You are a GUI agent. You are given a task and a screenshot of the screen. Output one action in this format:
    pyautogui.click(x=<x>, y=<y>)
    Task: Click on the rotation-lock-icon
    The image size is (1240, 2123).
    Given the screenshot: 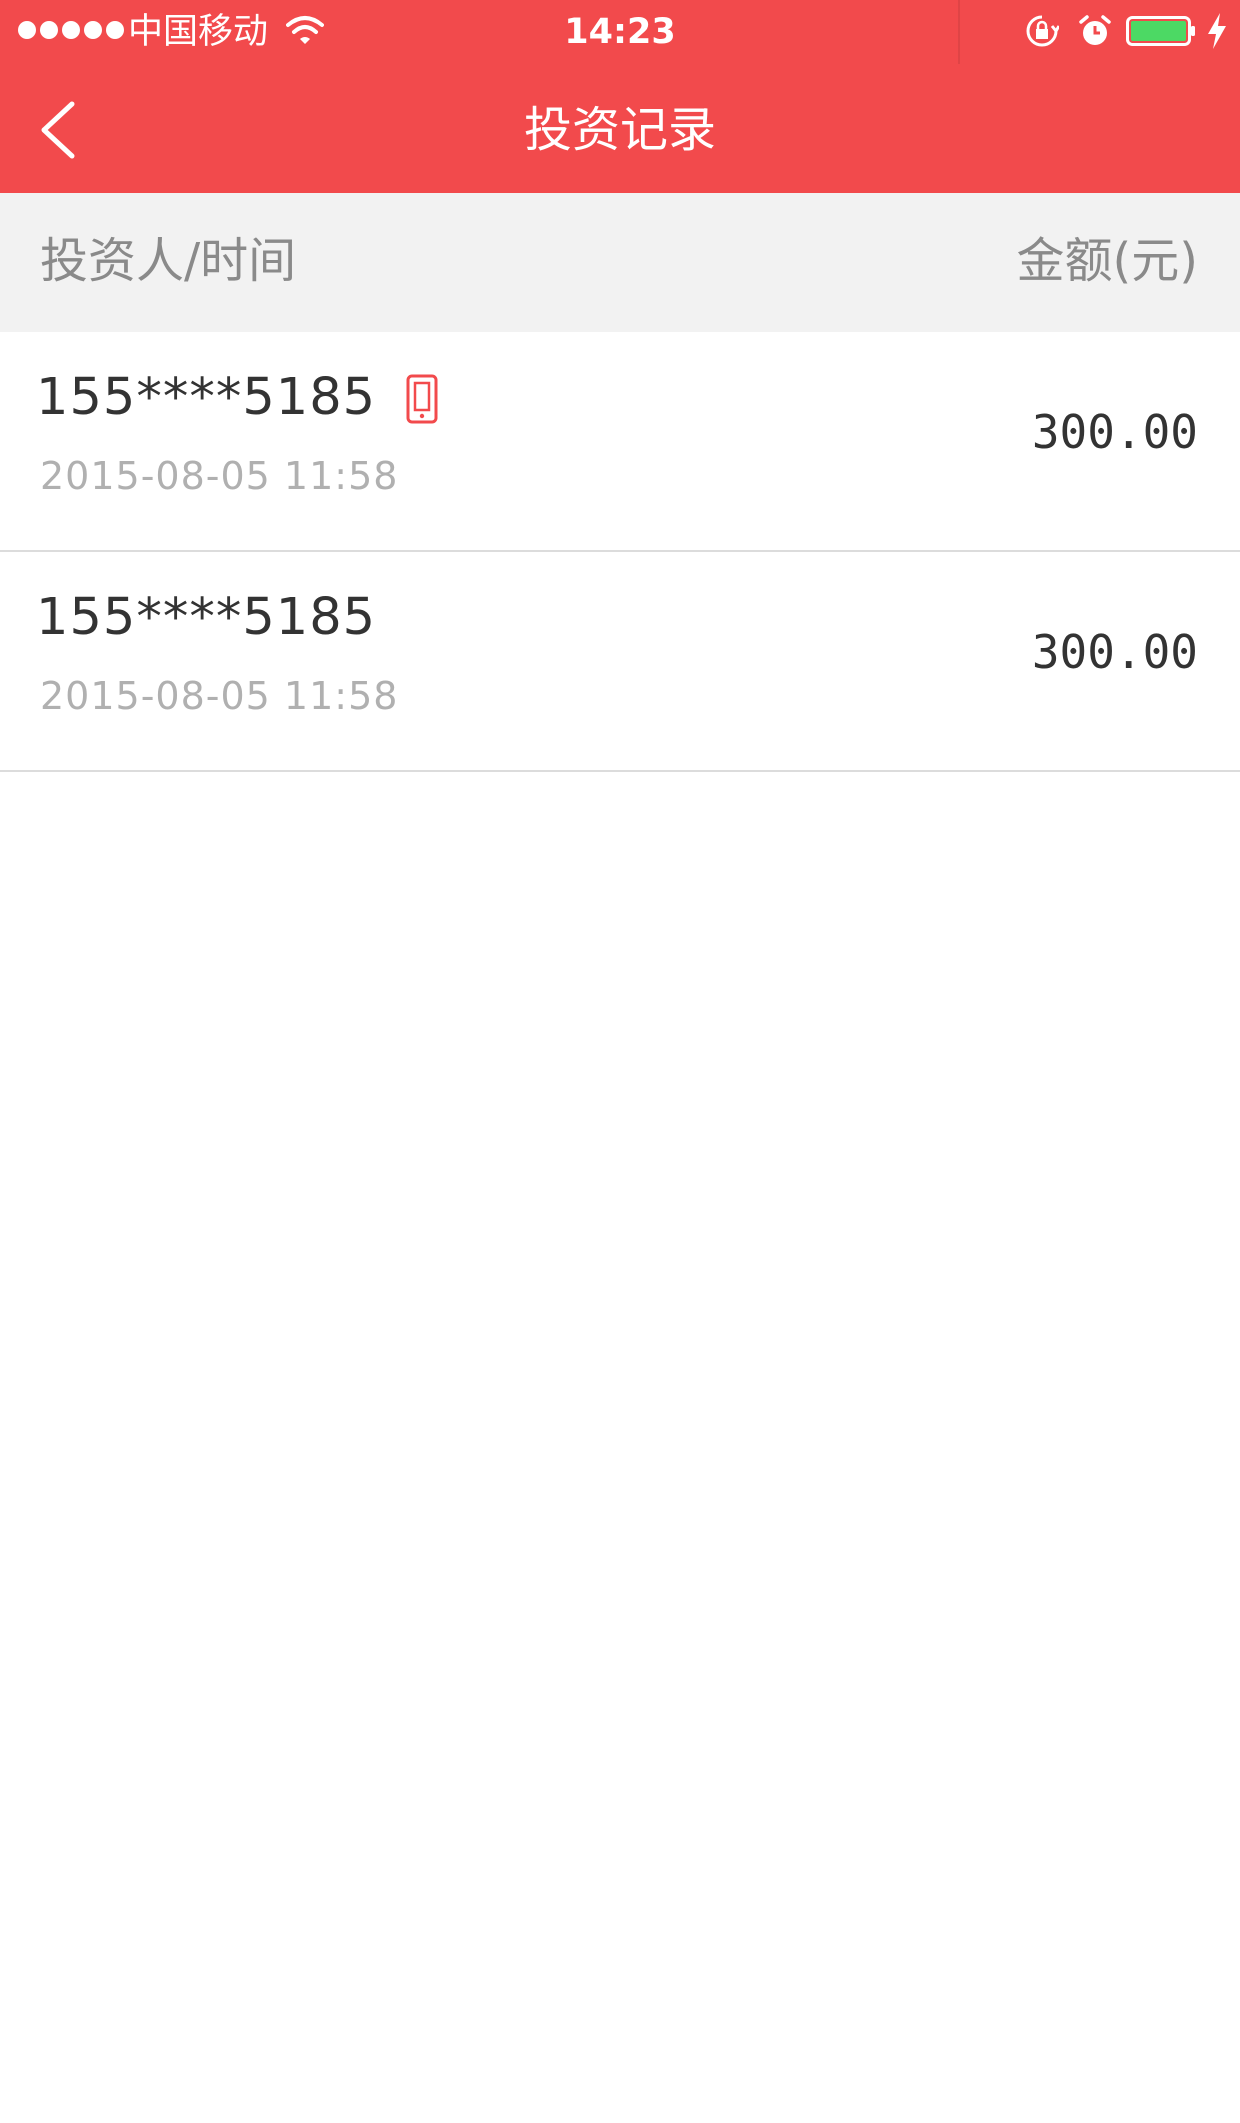 What is the action you would take?
    pyautogui.click(x=1042, y=31)
    